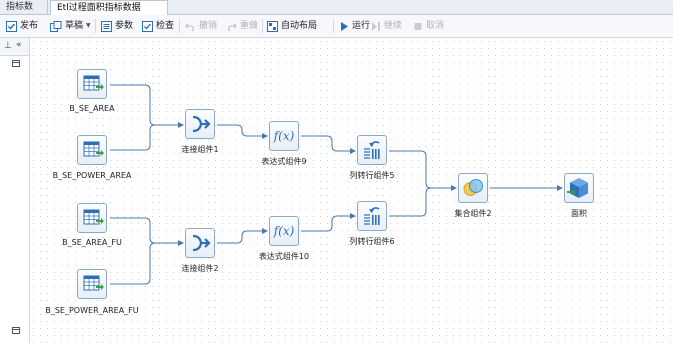 This screenshot has width=673, height=343. What do you see at coordinates (11, 26) in the screenshot?
I see `checkbox-icon` at bounding box center [11, 26].